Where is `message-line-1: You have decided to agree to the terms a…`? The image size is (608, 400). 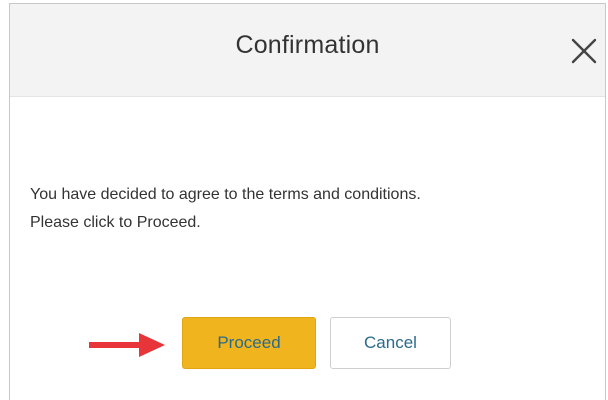
message-line-1: You have decided to agree to the terms a… is located at coordinates (225, 194).